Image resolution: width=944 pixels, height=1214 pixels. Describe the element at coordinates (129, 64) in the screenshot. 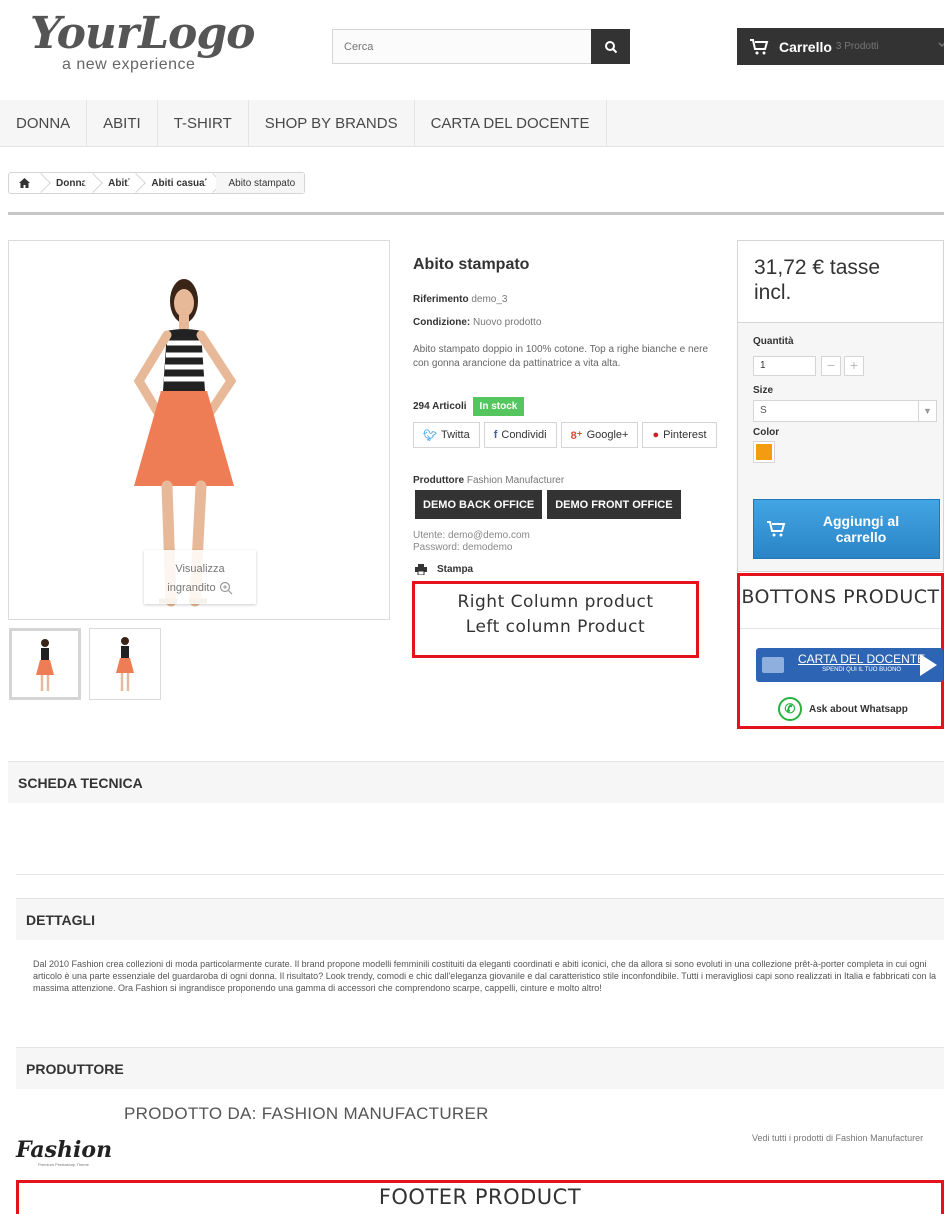

I see `logo-tagline: a new experience` at that location.